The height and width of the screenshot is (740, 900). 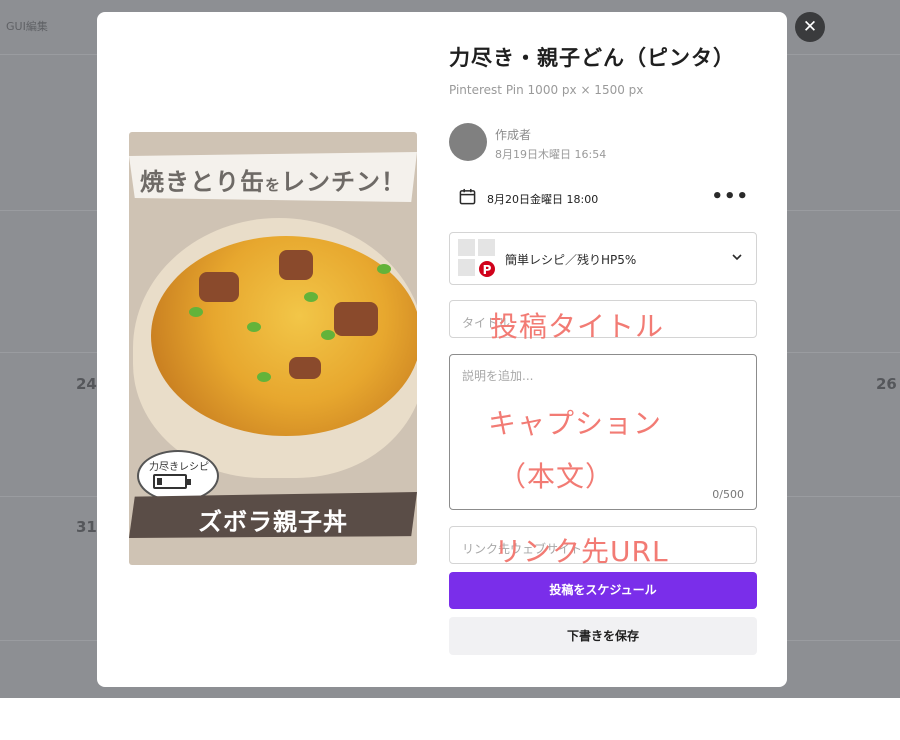 What do you see at coordinates (581, 551) in the screenshot?
I see `annotation-link-url: リンク先URL` at bounding box center [581, 551].